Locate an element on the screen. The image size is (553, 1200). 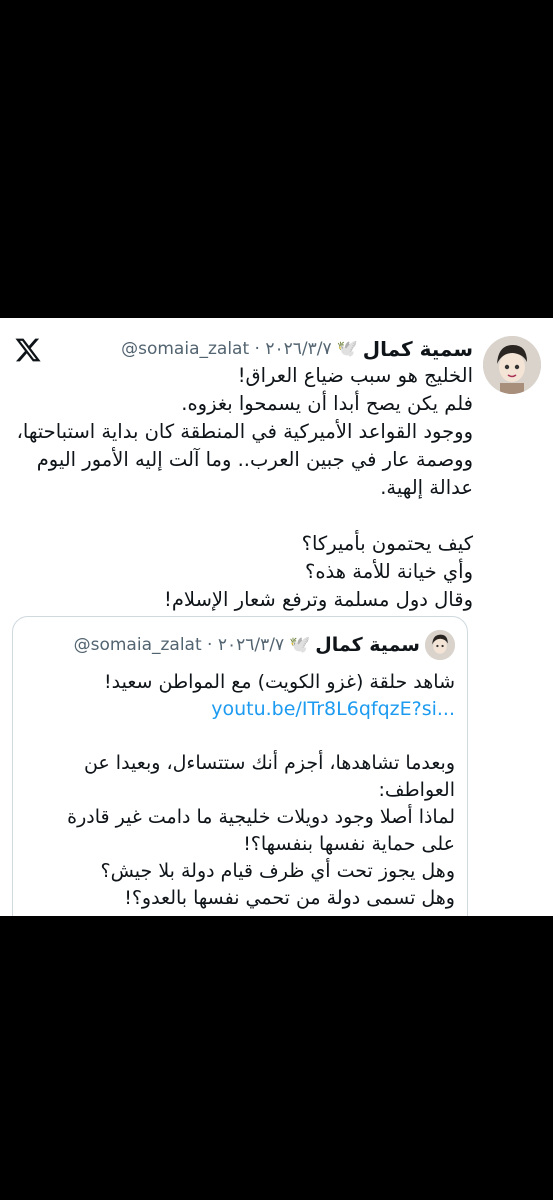
author-name: سمية كمال is located at coordinates (418, 349).